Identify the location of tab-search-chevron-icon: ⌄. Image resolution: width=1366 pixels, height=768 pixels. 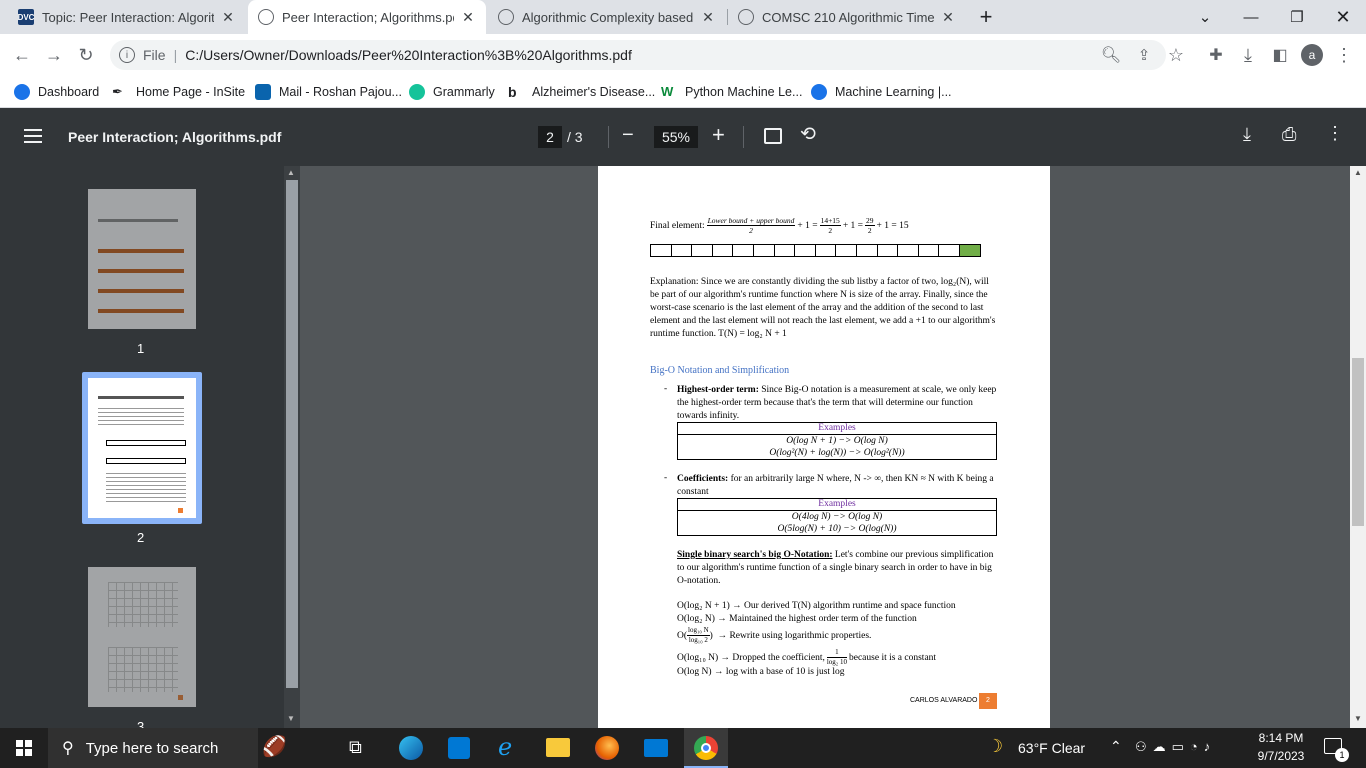
(1205, 17).